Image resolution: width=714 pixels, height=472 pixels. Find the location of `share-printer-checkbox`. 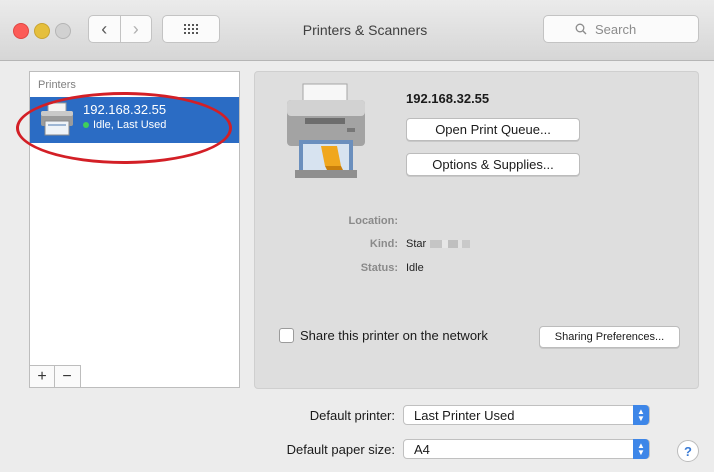

share-printer-checkbox is located at coordinates (286, 335).